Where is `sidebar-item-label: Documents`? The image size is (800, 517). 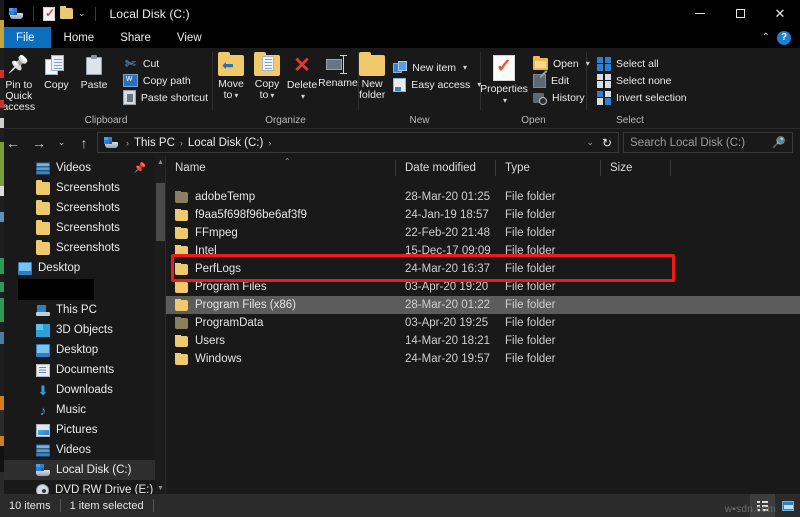
sidebar-item-label: Documents is located at coordinates (85, 370).